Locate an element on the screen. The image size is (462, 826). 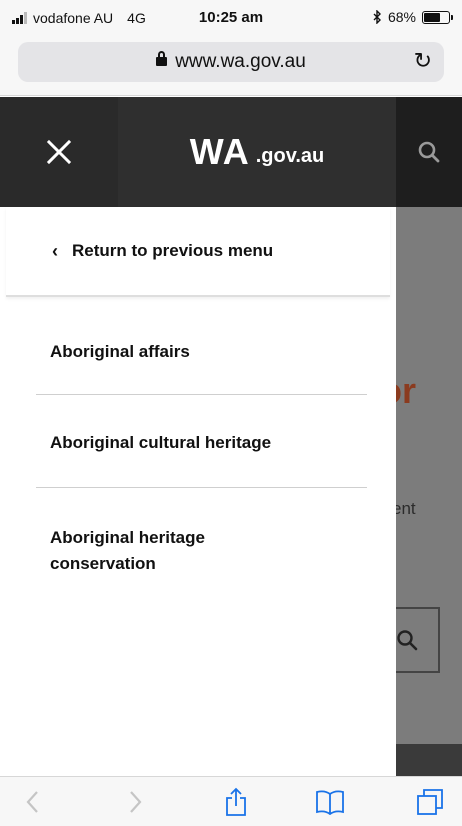
chevron-right-icon is located at coordinates (136, 802).